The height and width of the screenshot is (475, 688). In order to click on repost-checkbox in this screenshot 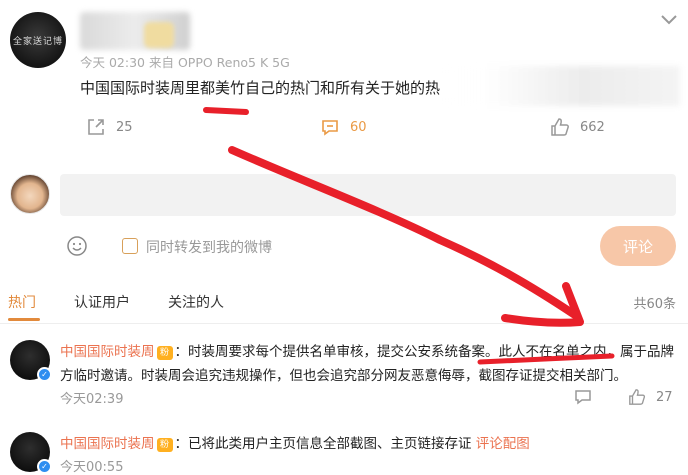, I will do `click(130, 246)`.